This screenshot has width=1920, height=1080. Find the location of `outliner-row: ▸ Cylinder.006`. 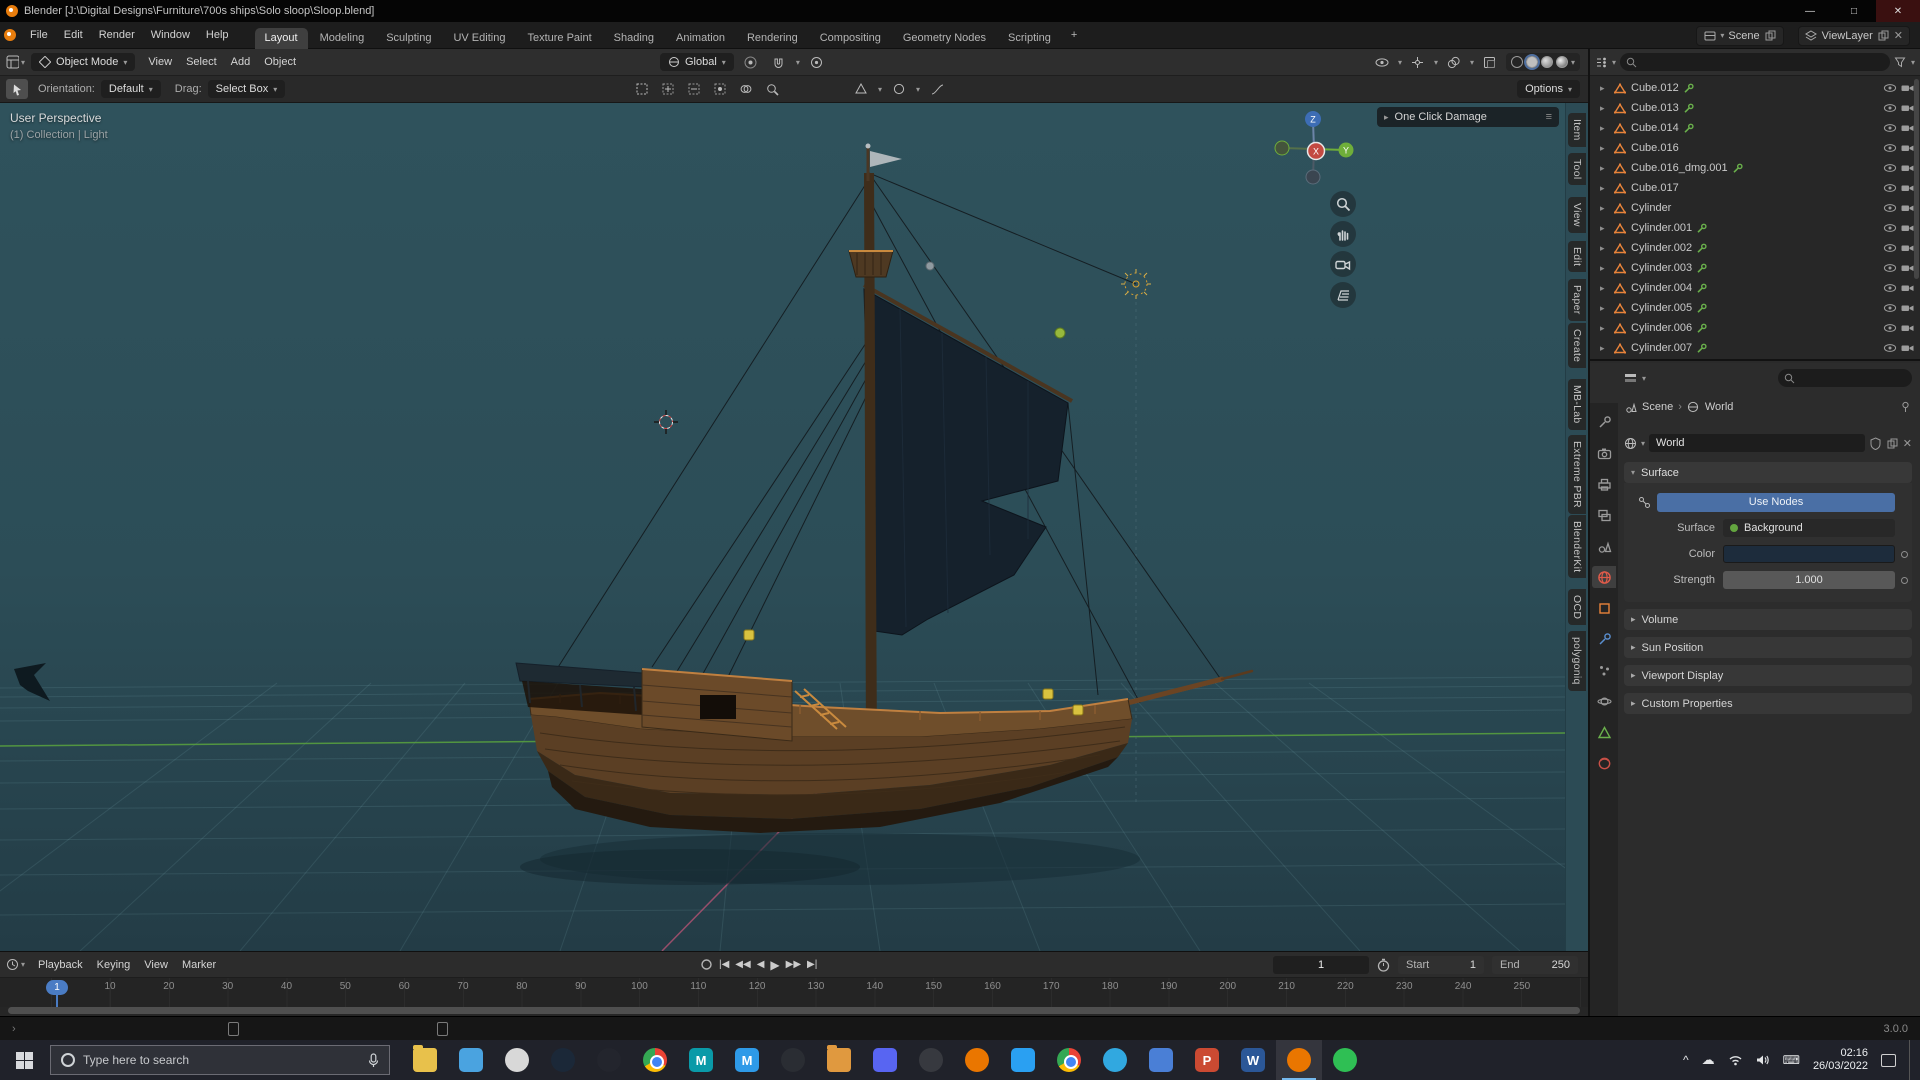

outliner-row: ▸ Cylinder.006 is located at coordinates (1755, 328).